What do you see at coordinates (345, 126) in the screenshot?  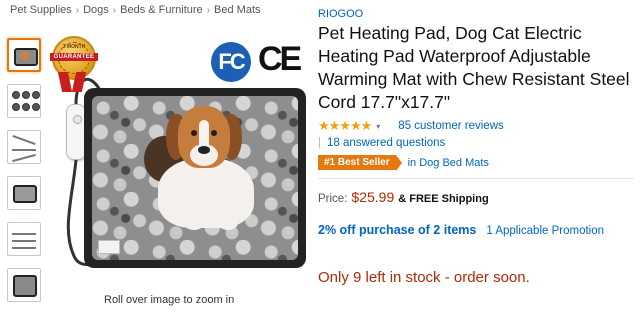 I see `star-rating-icon: ★★★★★` at bounding box center [345, 126].